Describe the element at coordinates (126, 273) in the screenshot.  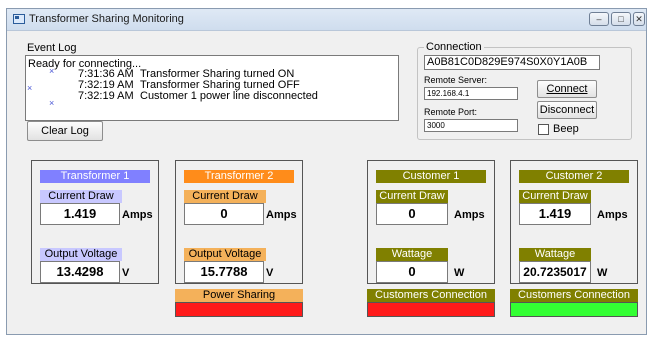
I see `transformer1-voltage-unit: V` at that location.